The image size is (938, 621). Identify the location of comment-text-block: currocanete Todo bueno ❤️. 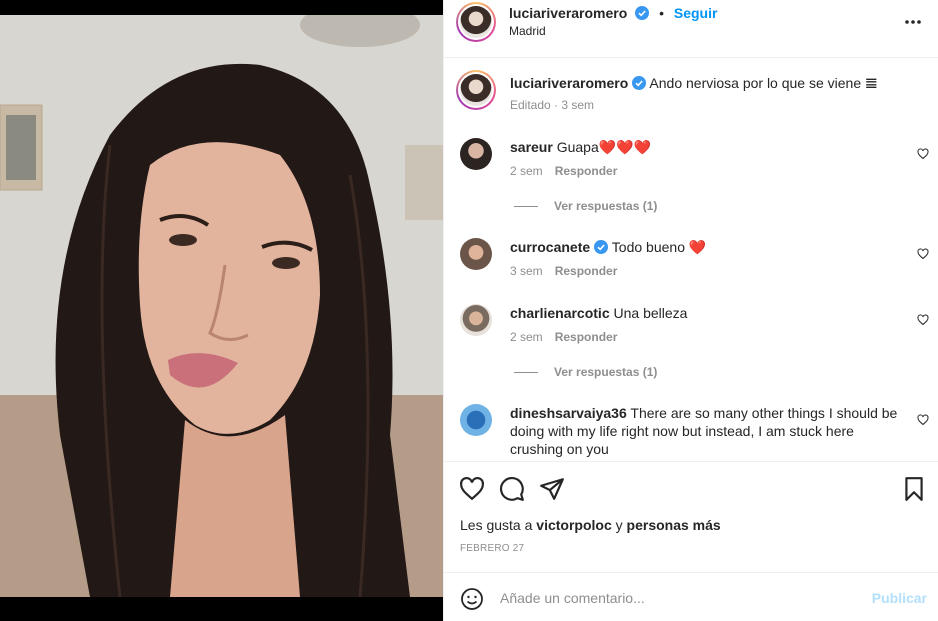
(704, 247).